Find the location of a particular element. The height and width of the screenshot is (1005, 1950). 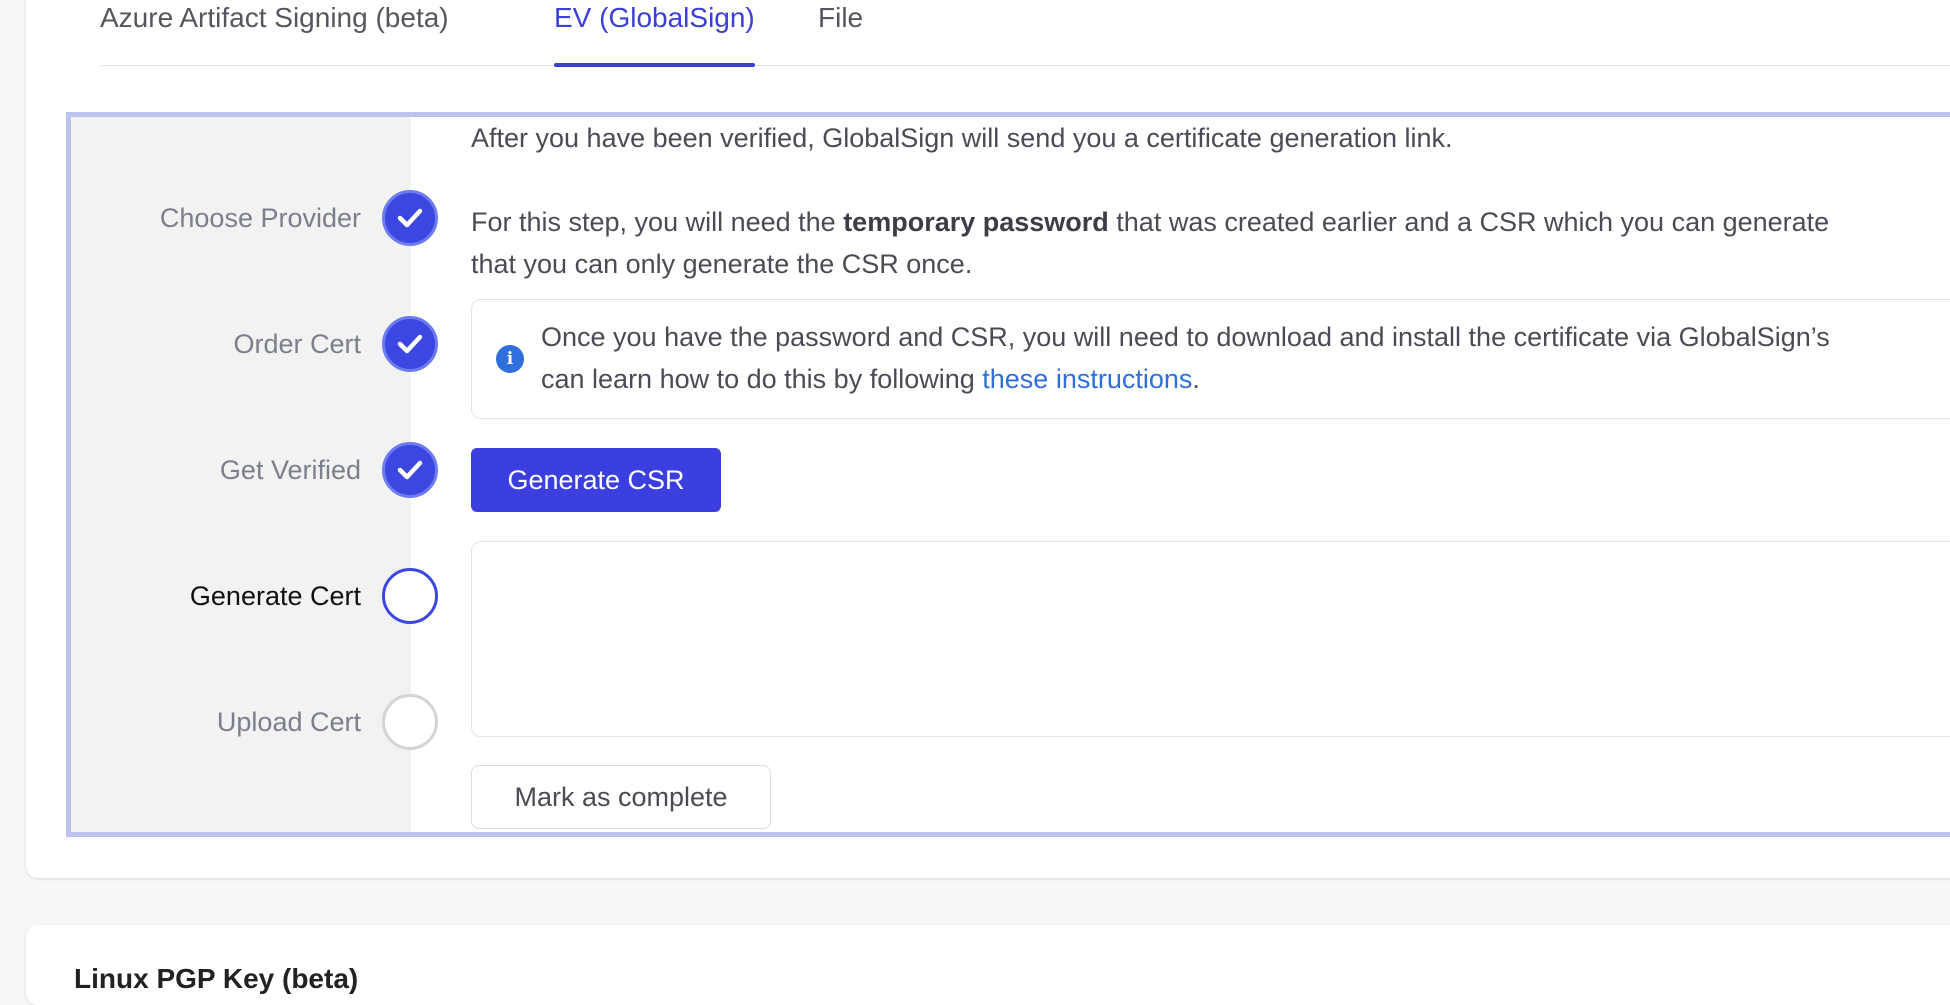

linux-pgp-key-card: Linux PGP Key (beta) is located at coordinates (988, 965).